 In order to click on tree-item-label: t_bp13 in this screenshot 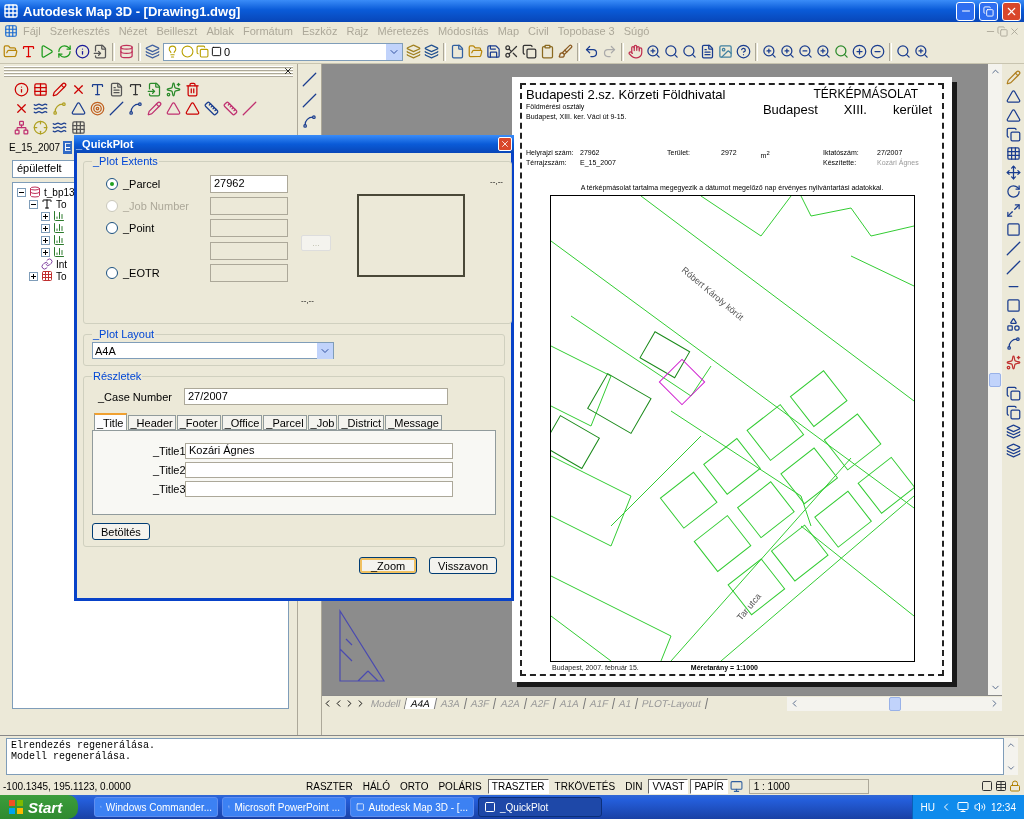, I will do `click(59, 192)`.